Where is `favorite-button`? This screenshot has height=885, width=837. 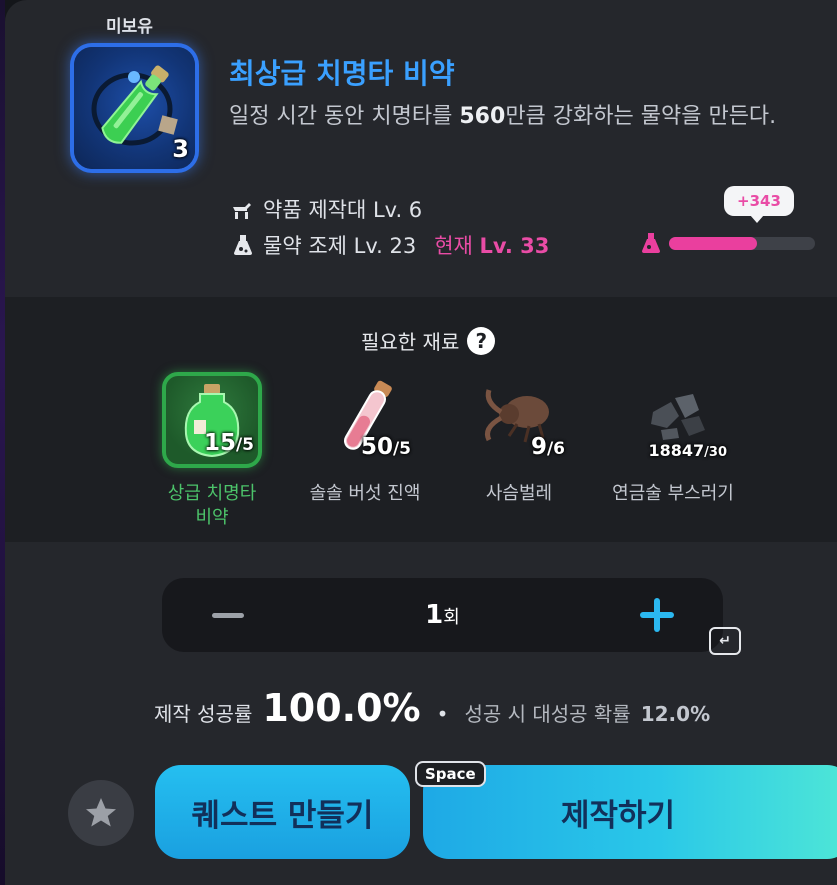 favorite-button is located at coordinates (101, 813).